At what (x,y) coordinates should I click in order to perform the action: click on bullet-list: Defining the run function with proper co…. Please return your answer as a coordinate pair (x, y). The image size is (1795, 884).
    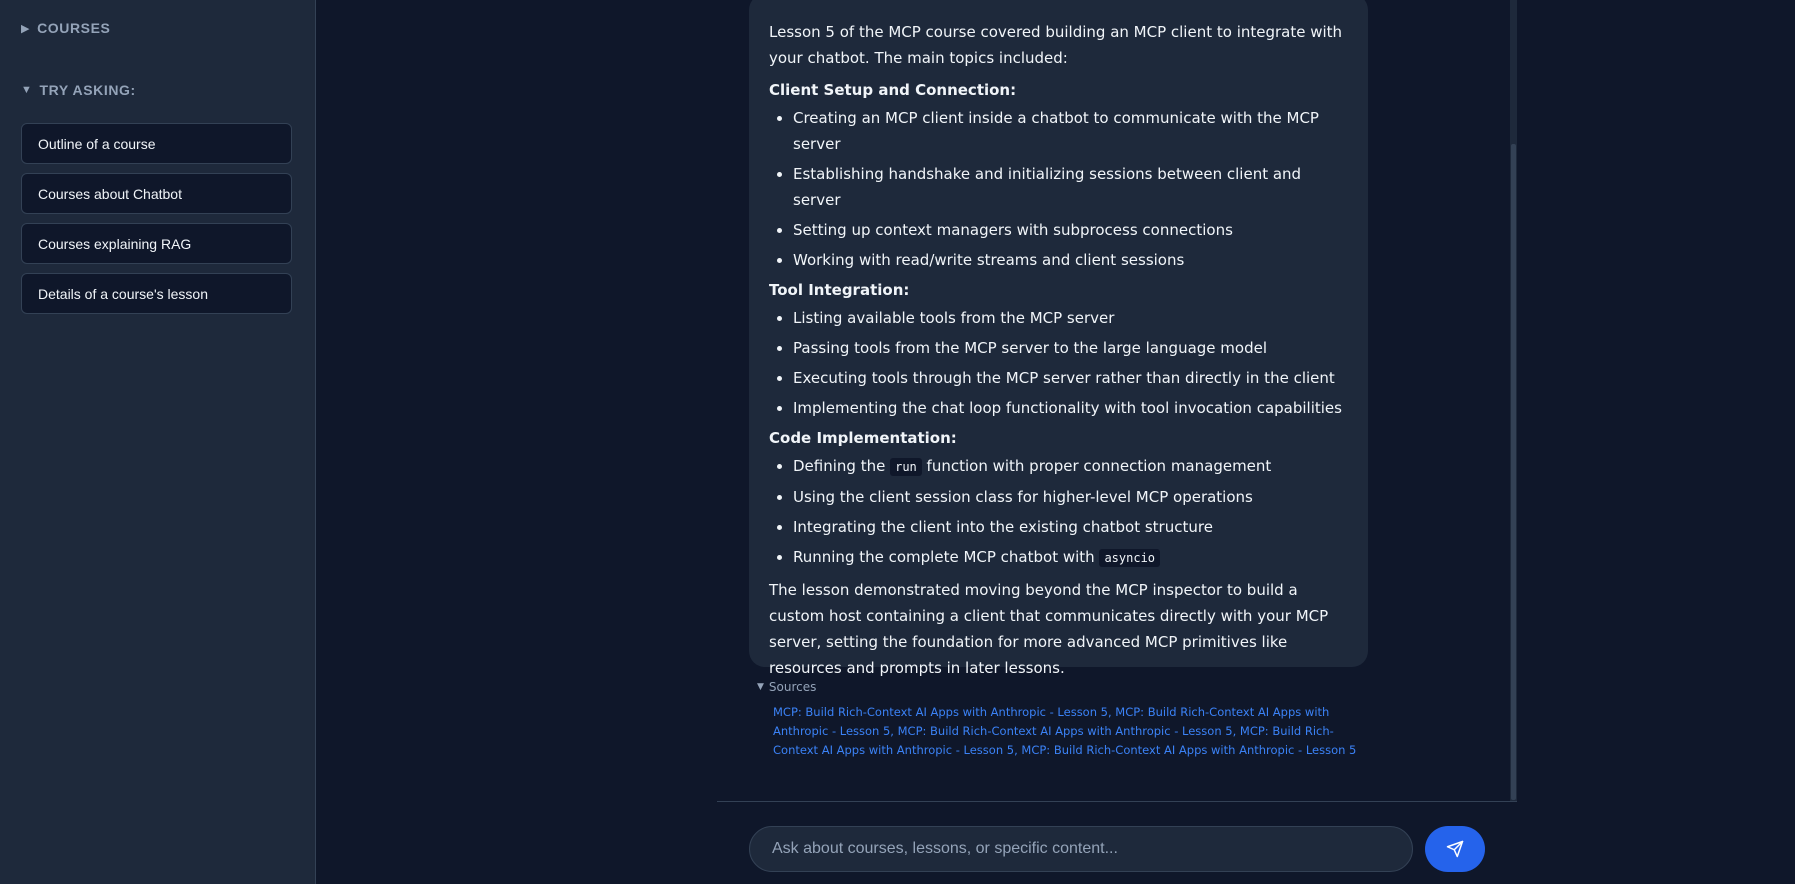
    Looking at the image, I should click on (1058, 512).